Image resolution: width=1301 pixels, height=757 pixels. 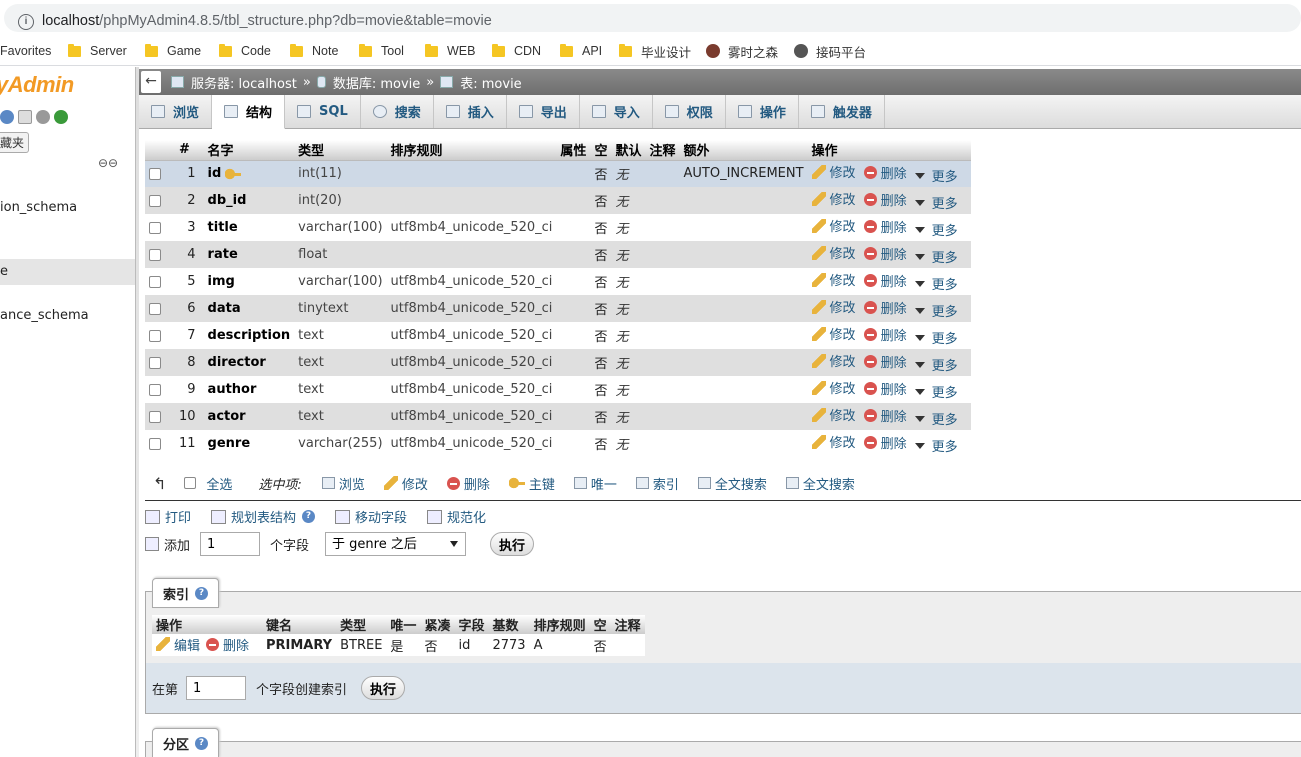 What do you see at coordinates (657, 483) in the screenshot?
I see `bulk-index-button: 索引` at bounding box center [657, 483].